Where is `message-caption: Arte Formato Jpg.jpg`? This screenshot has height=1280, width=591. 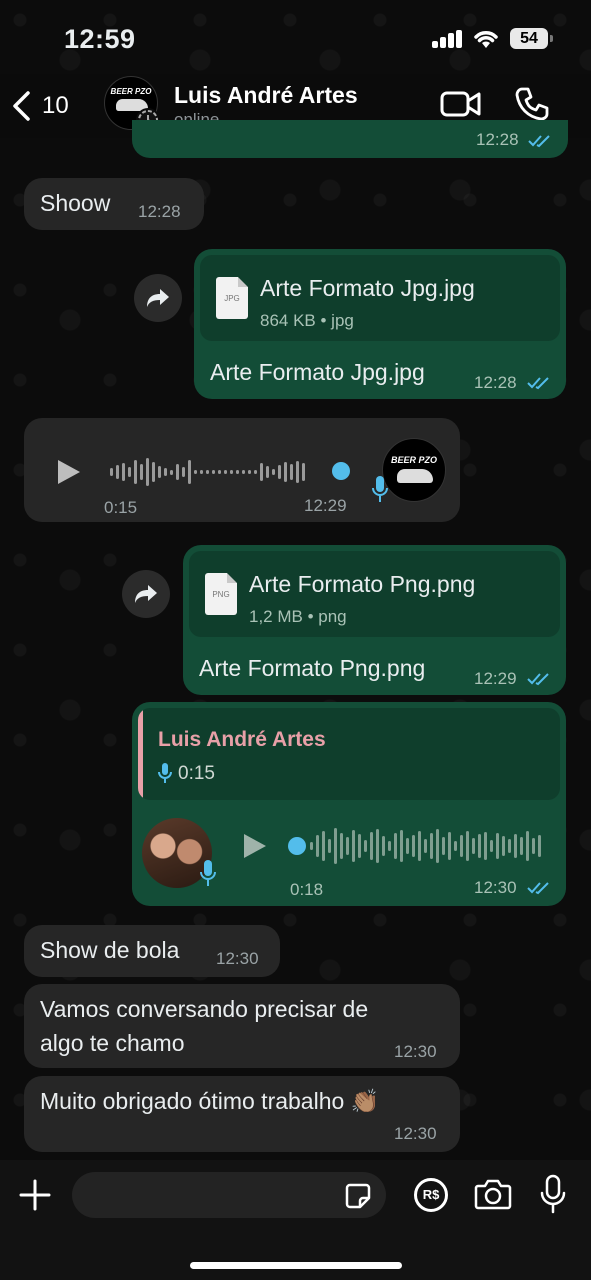 message-caption: Arte Formato Jpg.jpg is located at coordinates (317, 372).